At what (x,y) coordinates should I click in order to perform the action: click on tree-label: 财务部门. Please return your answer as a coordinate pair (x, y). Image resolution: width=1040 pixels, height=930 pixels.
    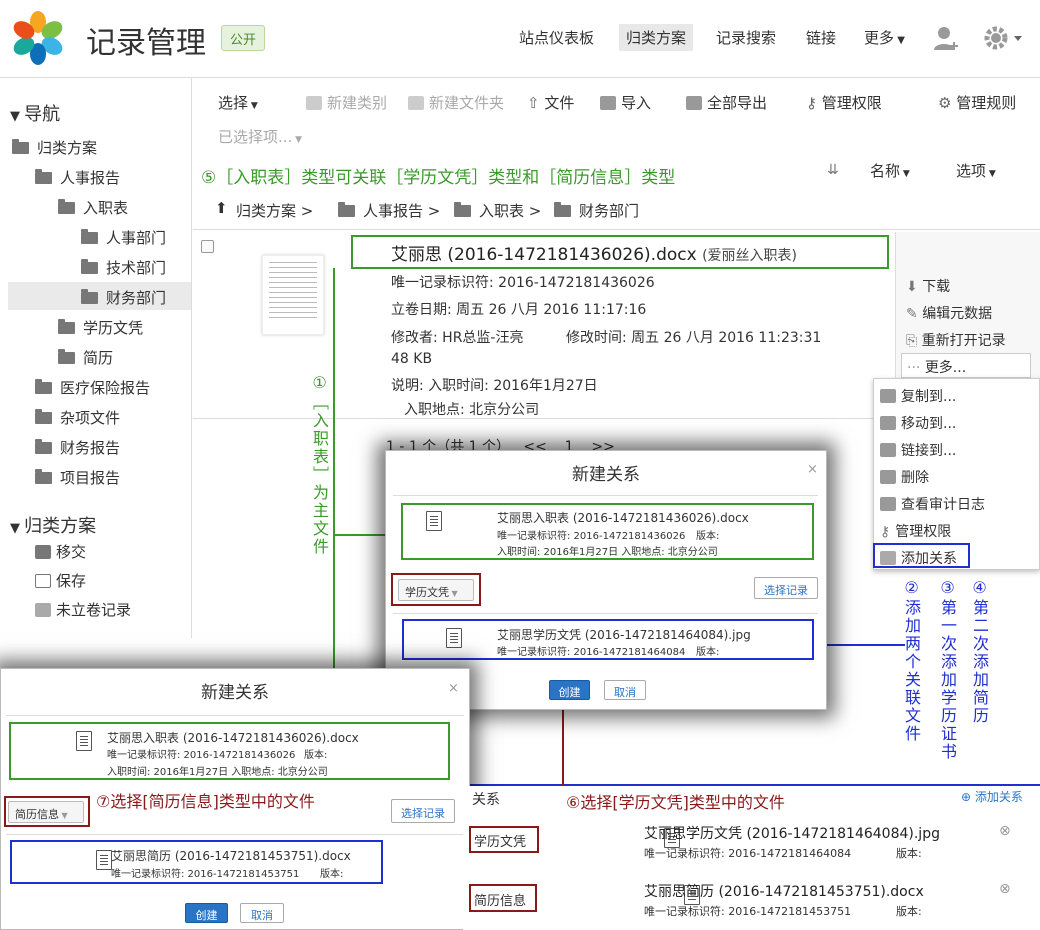
    Looking at the image, I should click on (136, 298).